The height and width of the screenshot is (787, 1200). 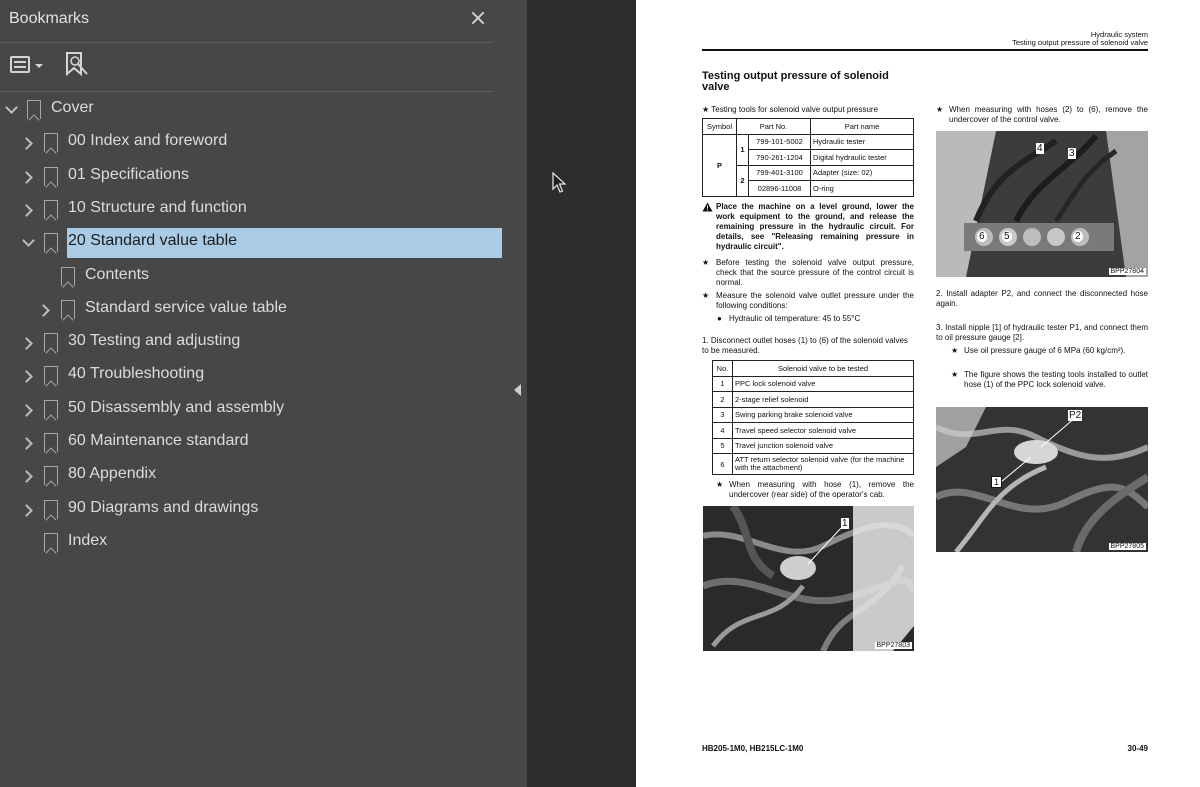 I want to click on photo-image, so click(x=1042, y=479).